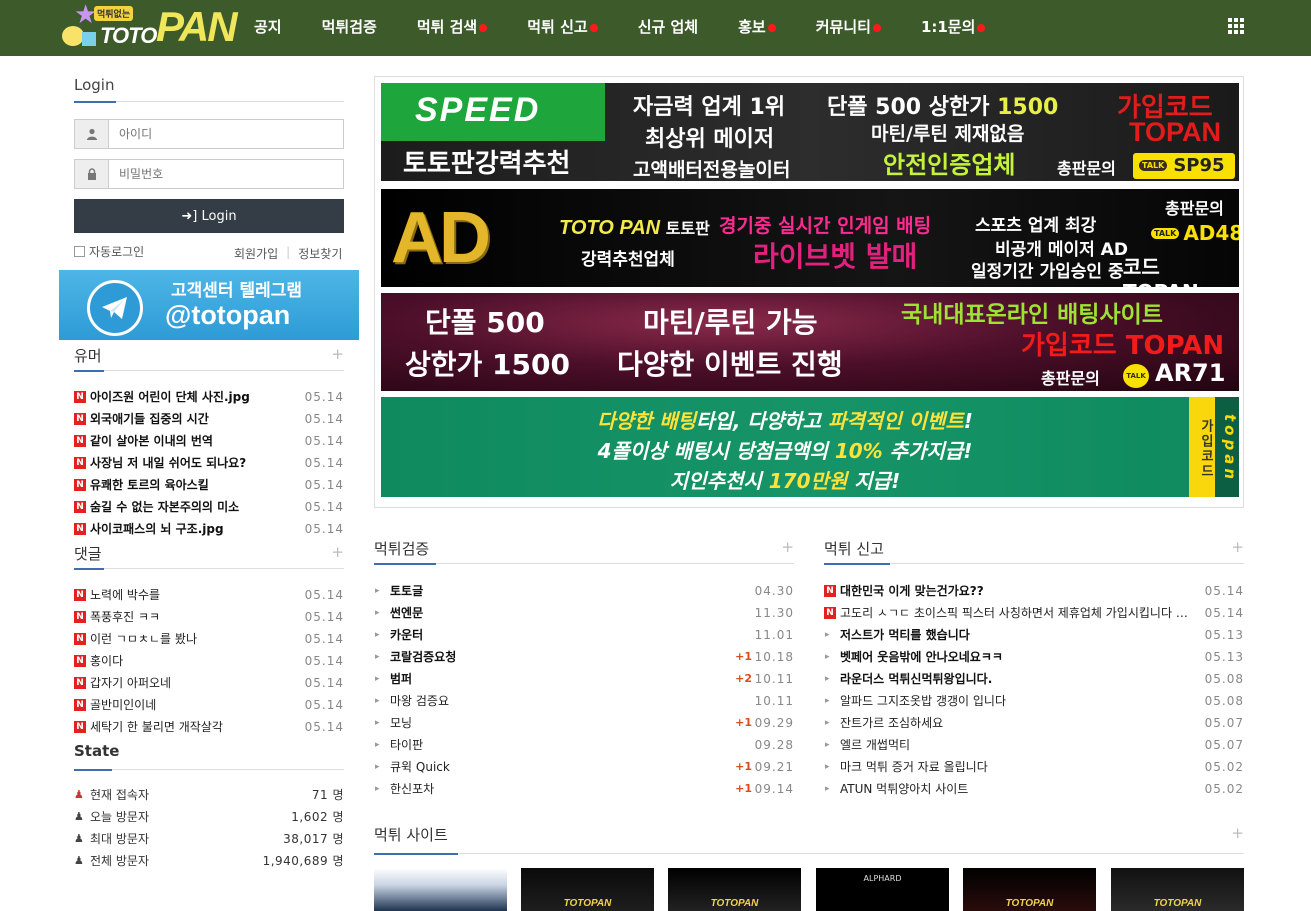 The image size is (1311, 911). Describe the element at coordinates (79, 816) in the screenshot. I see `user-icon: ♟` at that location.